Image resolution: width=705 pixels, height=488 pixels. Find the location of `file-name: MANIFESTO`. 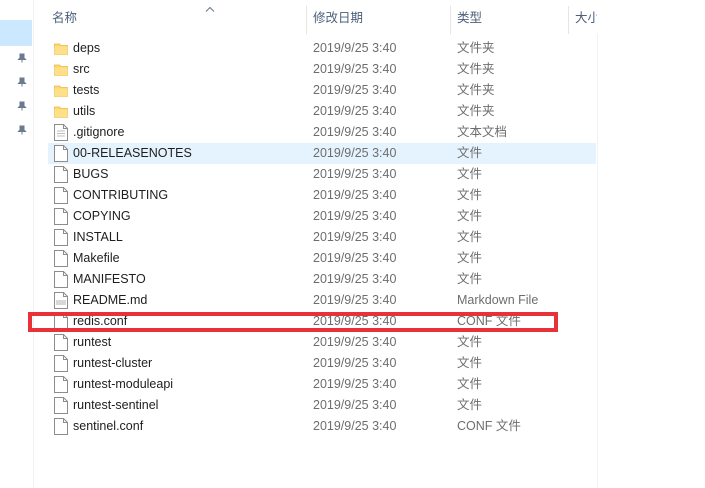

file-name: MANIFESTO is located at coordinates (109, 279).